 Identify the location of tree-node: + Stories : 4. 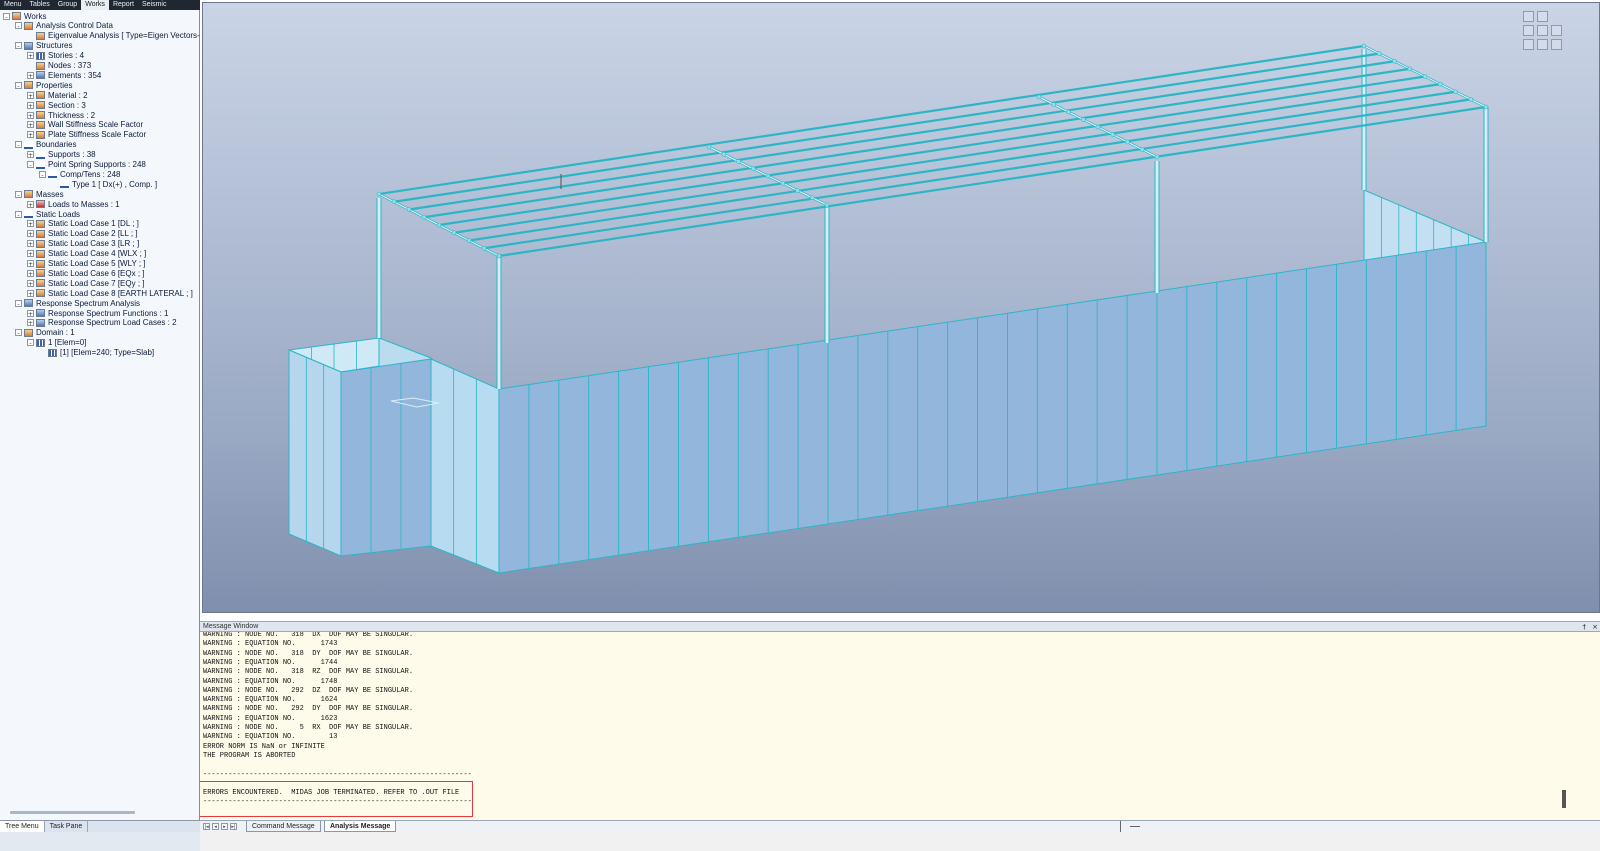
(55, 56).